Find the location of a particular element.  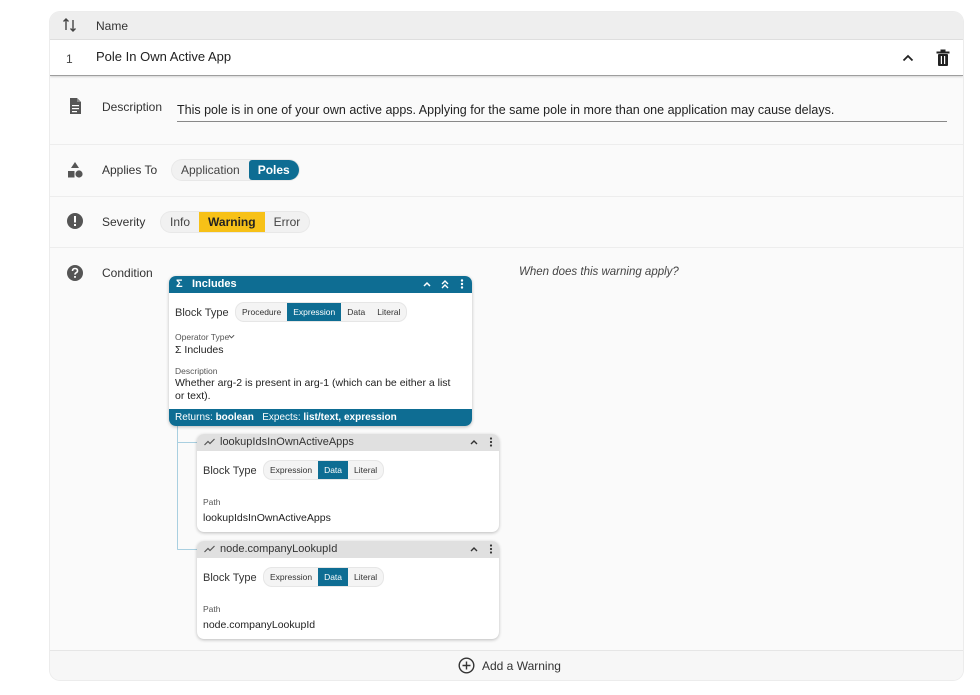

applies-to-poles: Poles is located at coordinates (273, 170).